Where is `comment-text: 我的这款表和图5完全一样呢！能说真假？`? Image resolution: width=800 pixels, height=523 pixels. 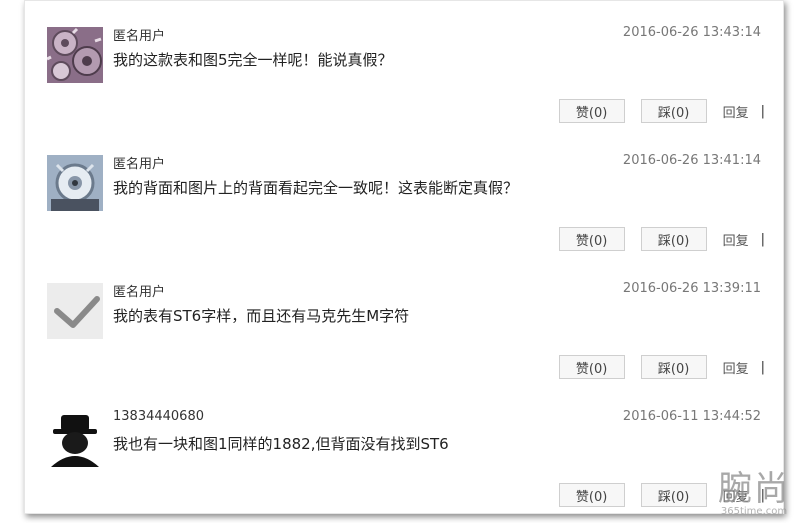
comment-text: 我的这款表和图5完全一样呢！能说真假？ is located at coordinates (253, 60).